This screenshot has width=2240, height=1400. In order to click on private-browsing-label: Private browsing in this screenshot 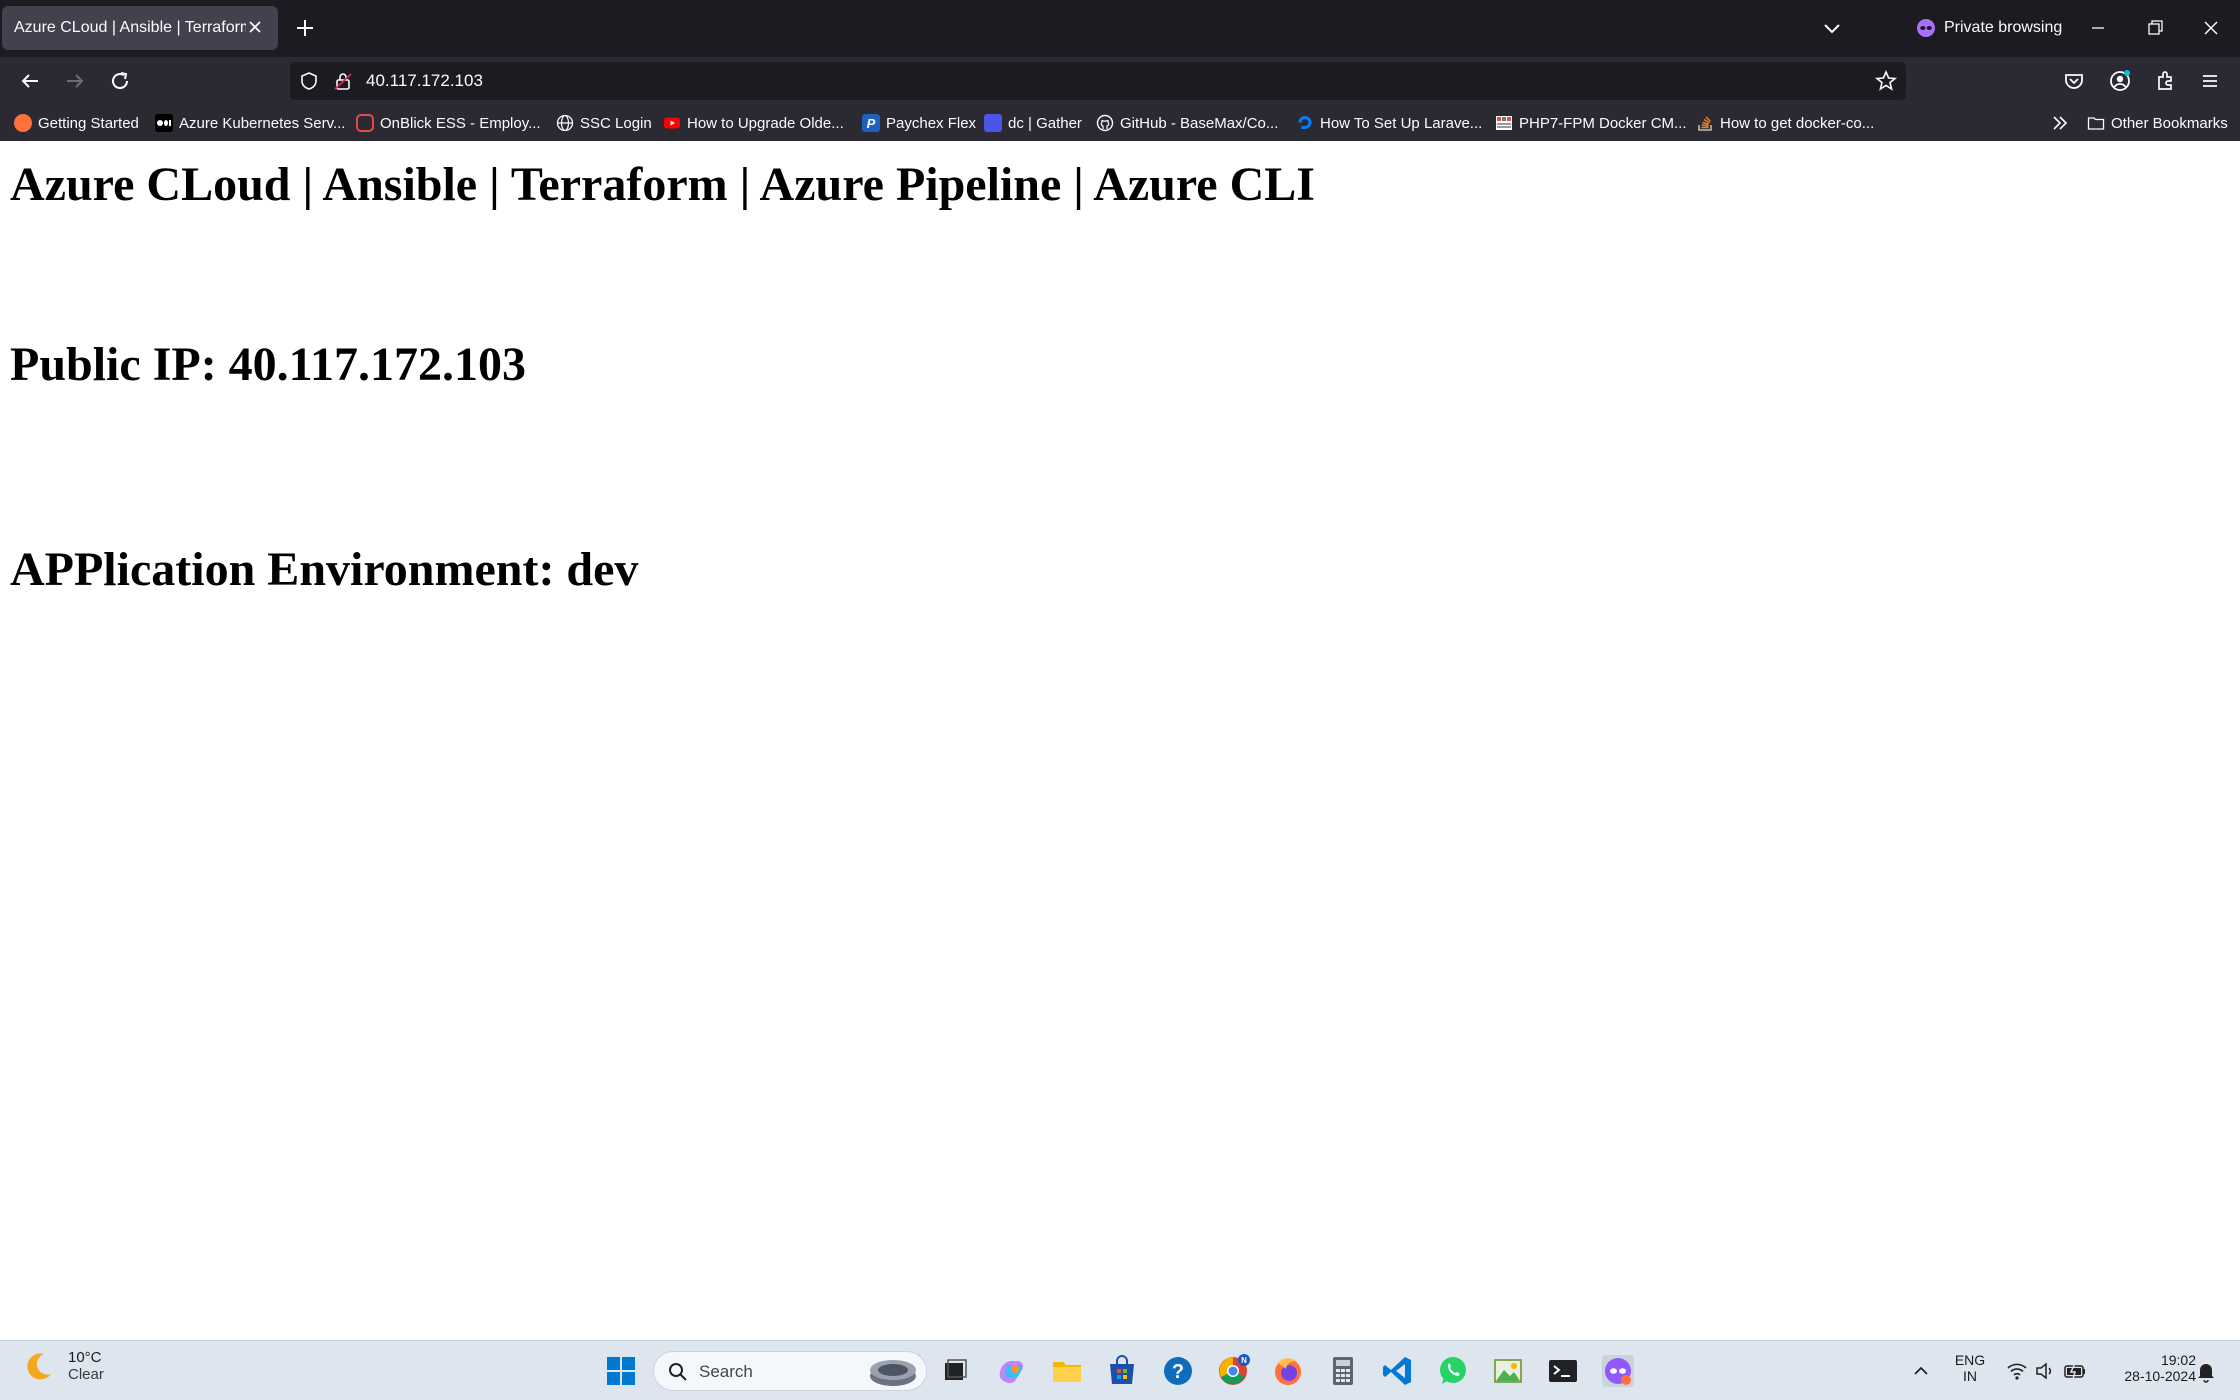, I will do `click(2003, 27)`.